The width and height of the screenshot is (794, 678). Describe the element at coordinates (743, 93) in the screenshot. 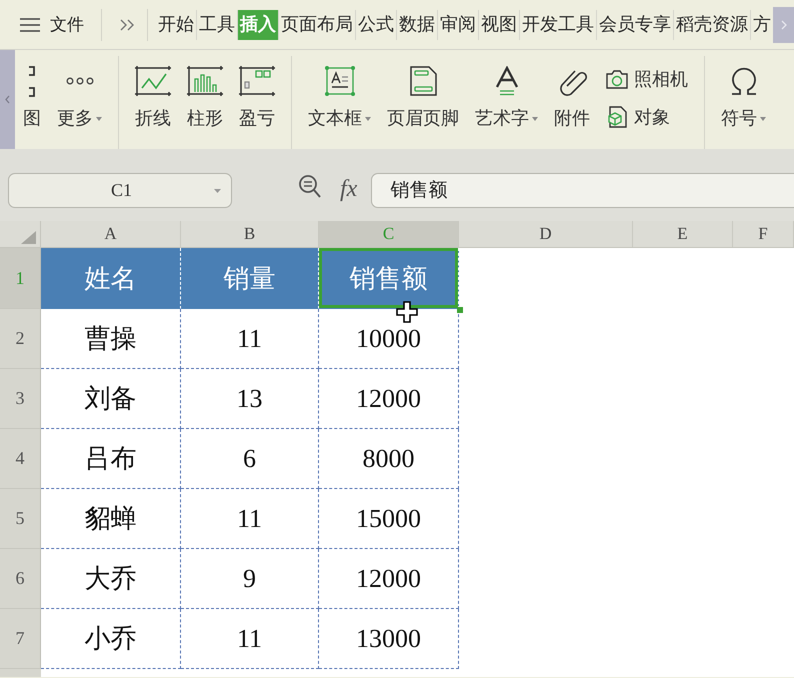

I see `toolbar-button: 符号` at that location.